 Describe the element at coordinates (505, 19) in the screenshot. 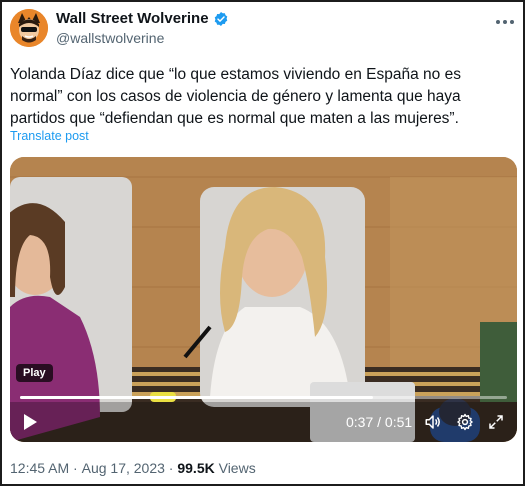

I see `more-icon` at that location.